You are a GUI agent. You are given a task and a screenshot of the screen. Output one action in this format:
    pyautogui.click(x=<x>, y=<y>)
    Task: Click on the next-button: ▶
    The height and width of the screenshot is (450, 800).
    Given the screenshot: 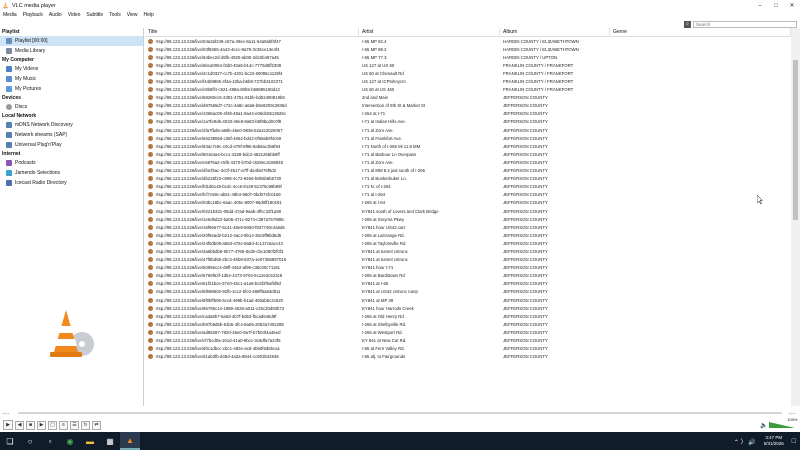 What is the action you would take?
    pyautogui.click(x=41, y=425)
    